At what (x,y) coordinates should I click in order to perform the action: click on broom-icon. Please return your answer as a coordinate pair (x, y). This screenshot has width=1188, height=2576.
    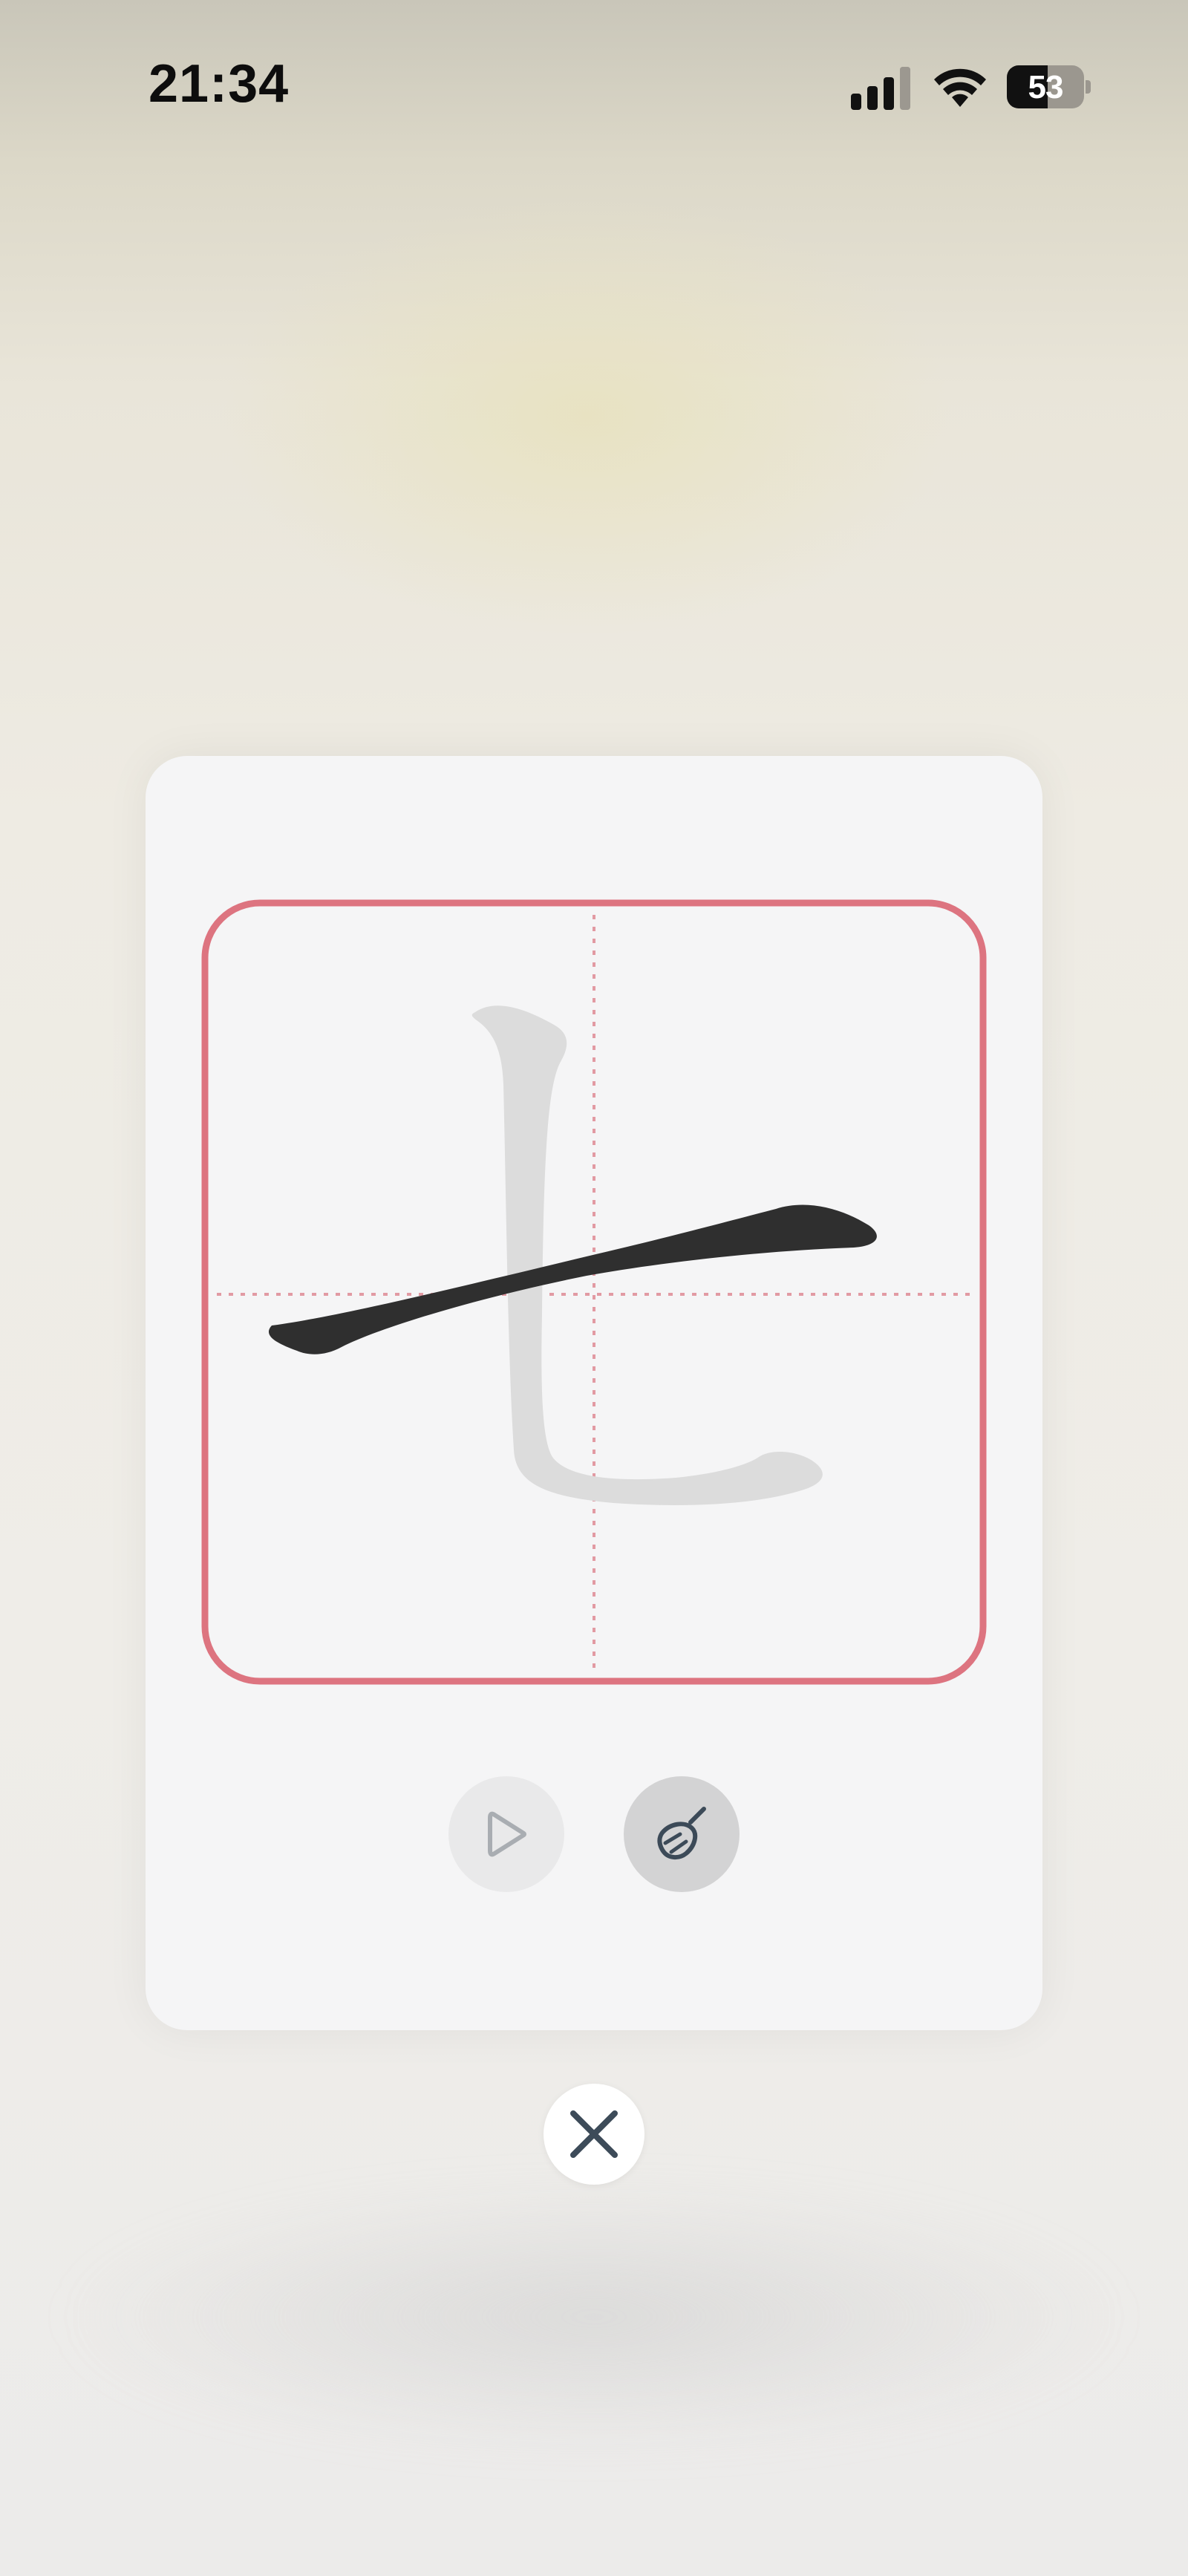
    Looking at the image, I should click on (682, 1833).